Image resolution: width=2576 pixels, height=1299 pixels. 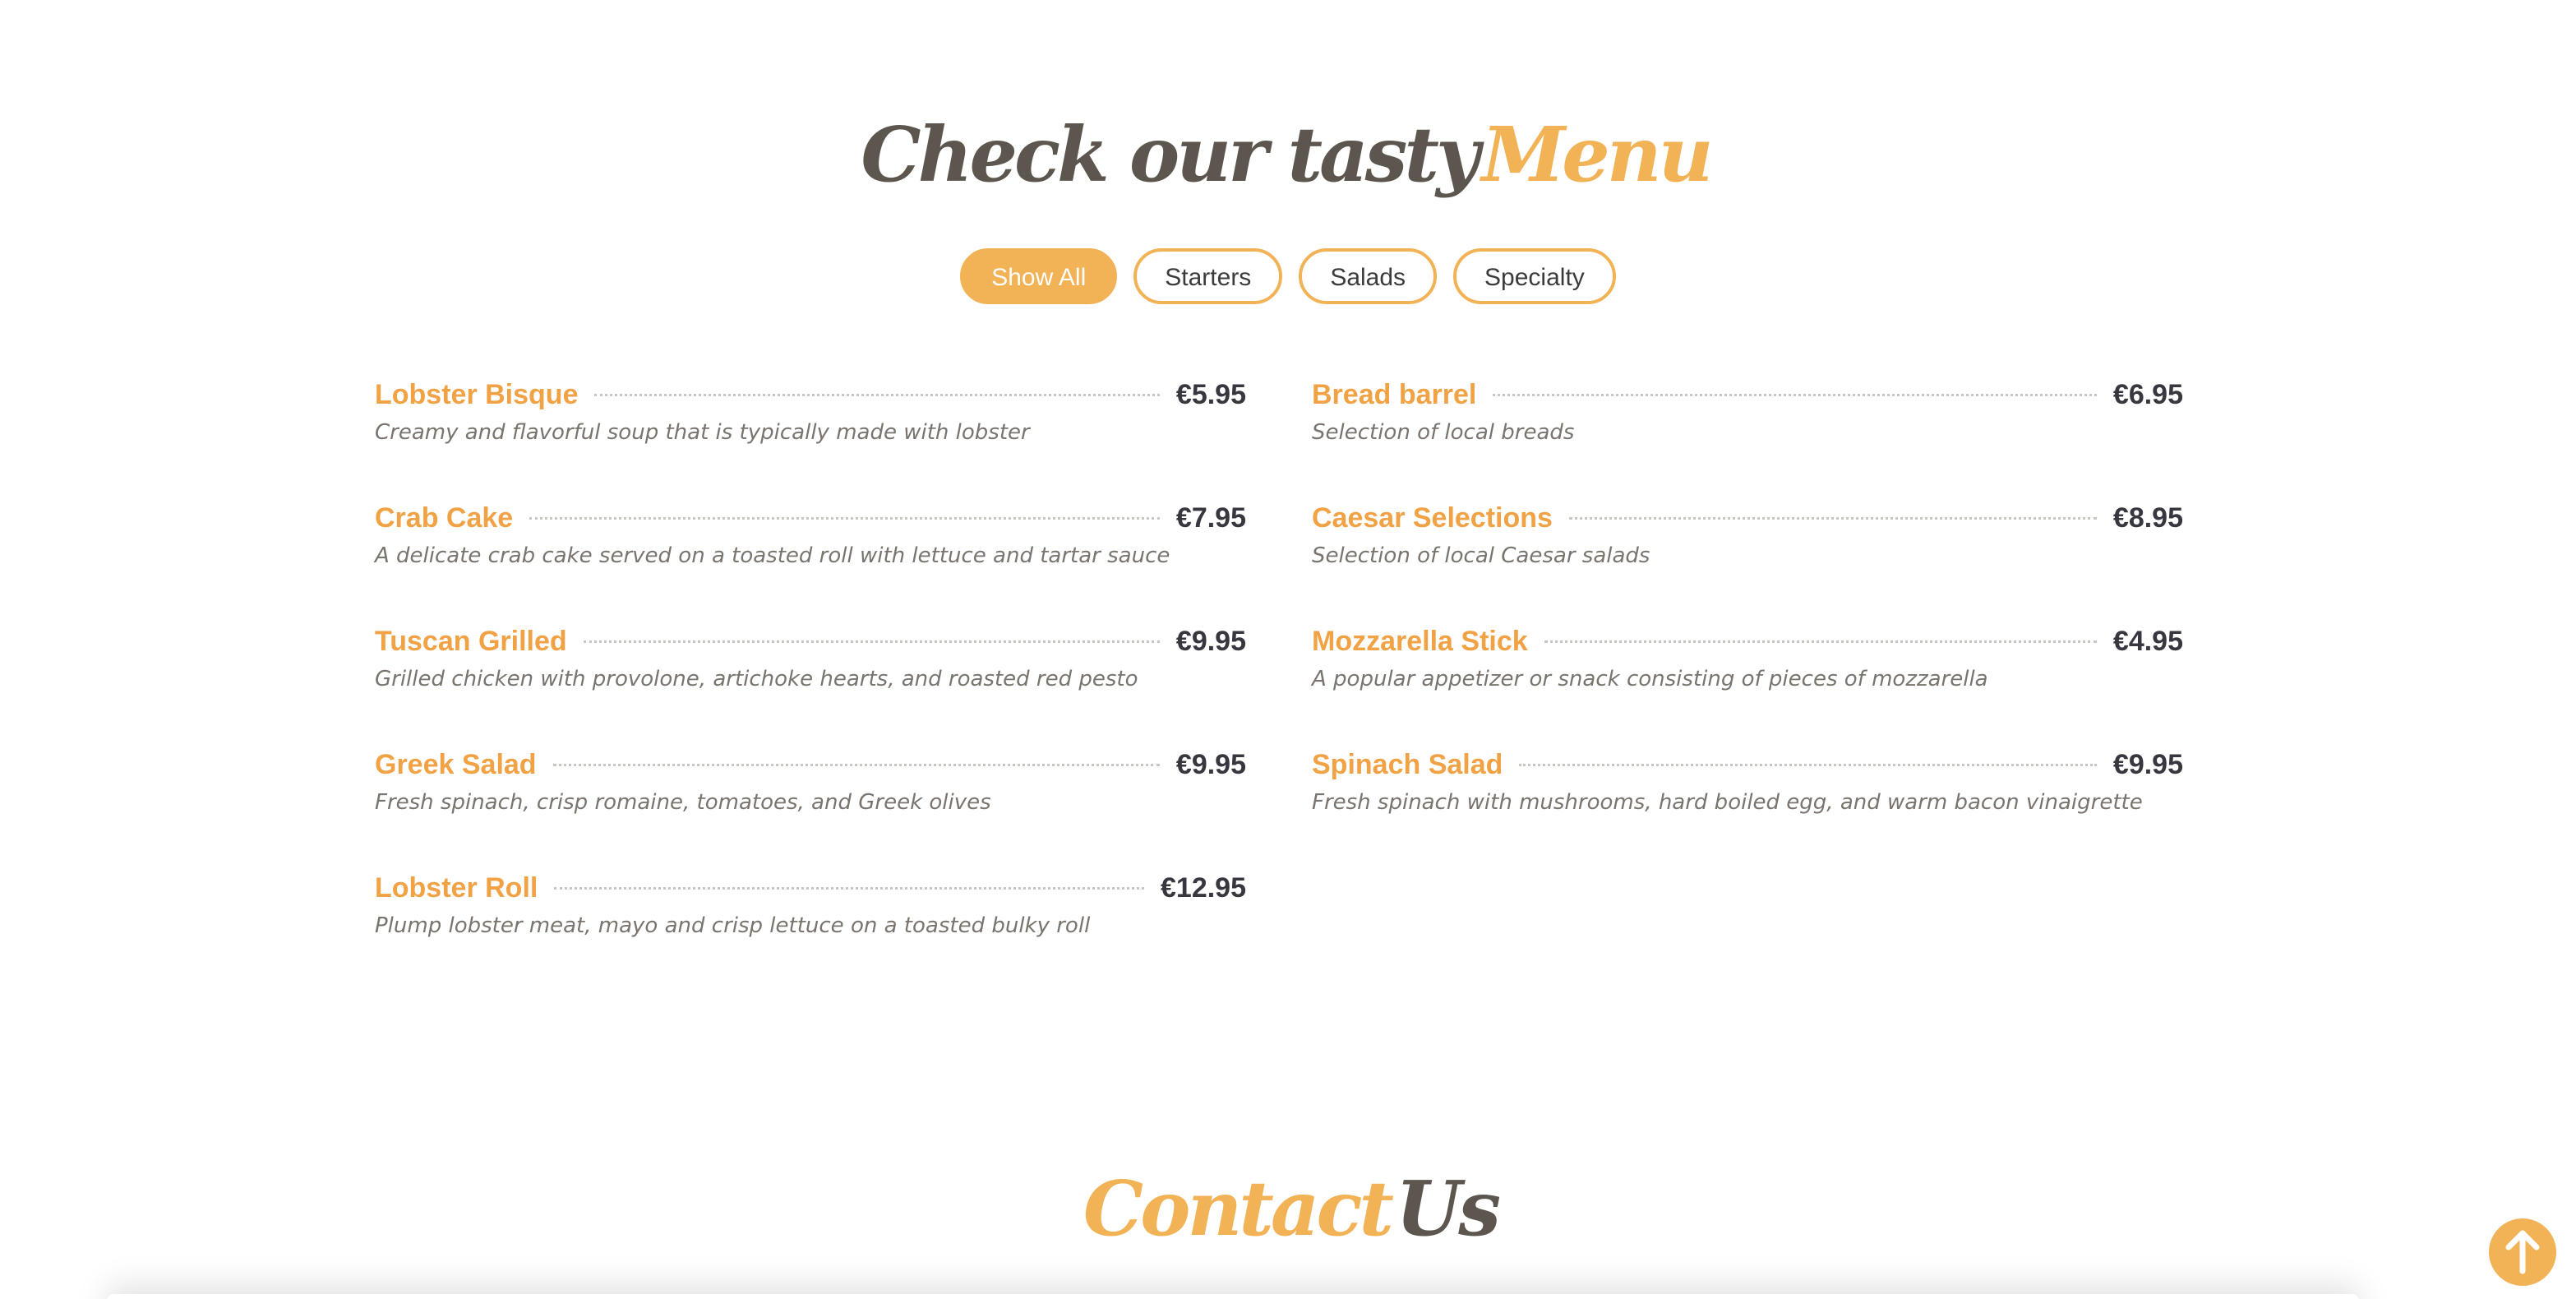 I want to click on menu-item-name: Spinach Salad, so click(x=1408, y=764).